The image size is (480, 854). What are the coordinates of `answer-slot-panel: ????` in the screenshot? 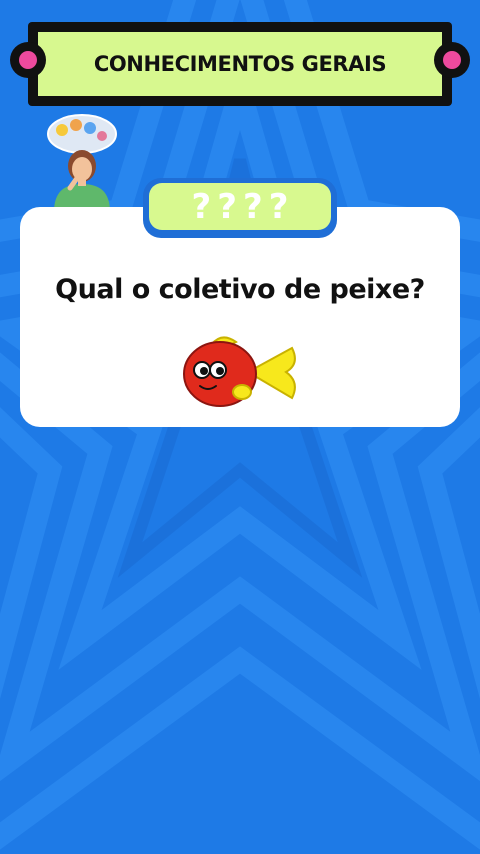 It's located at (240, 206).